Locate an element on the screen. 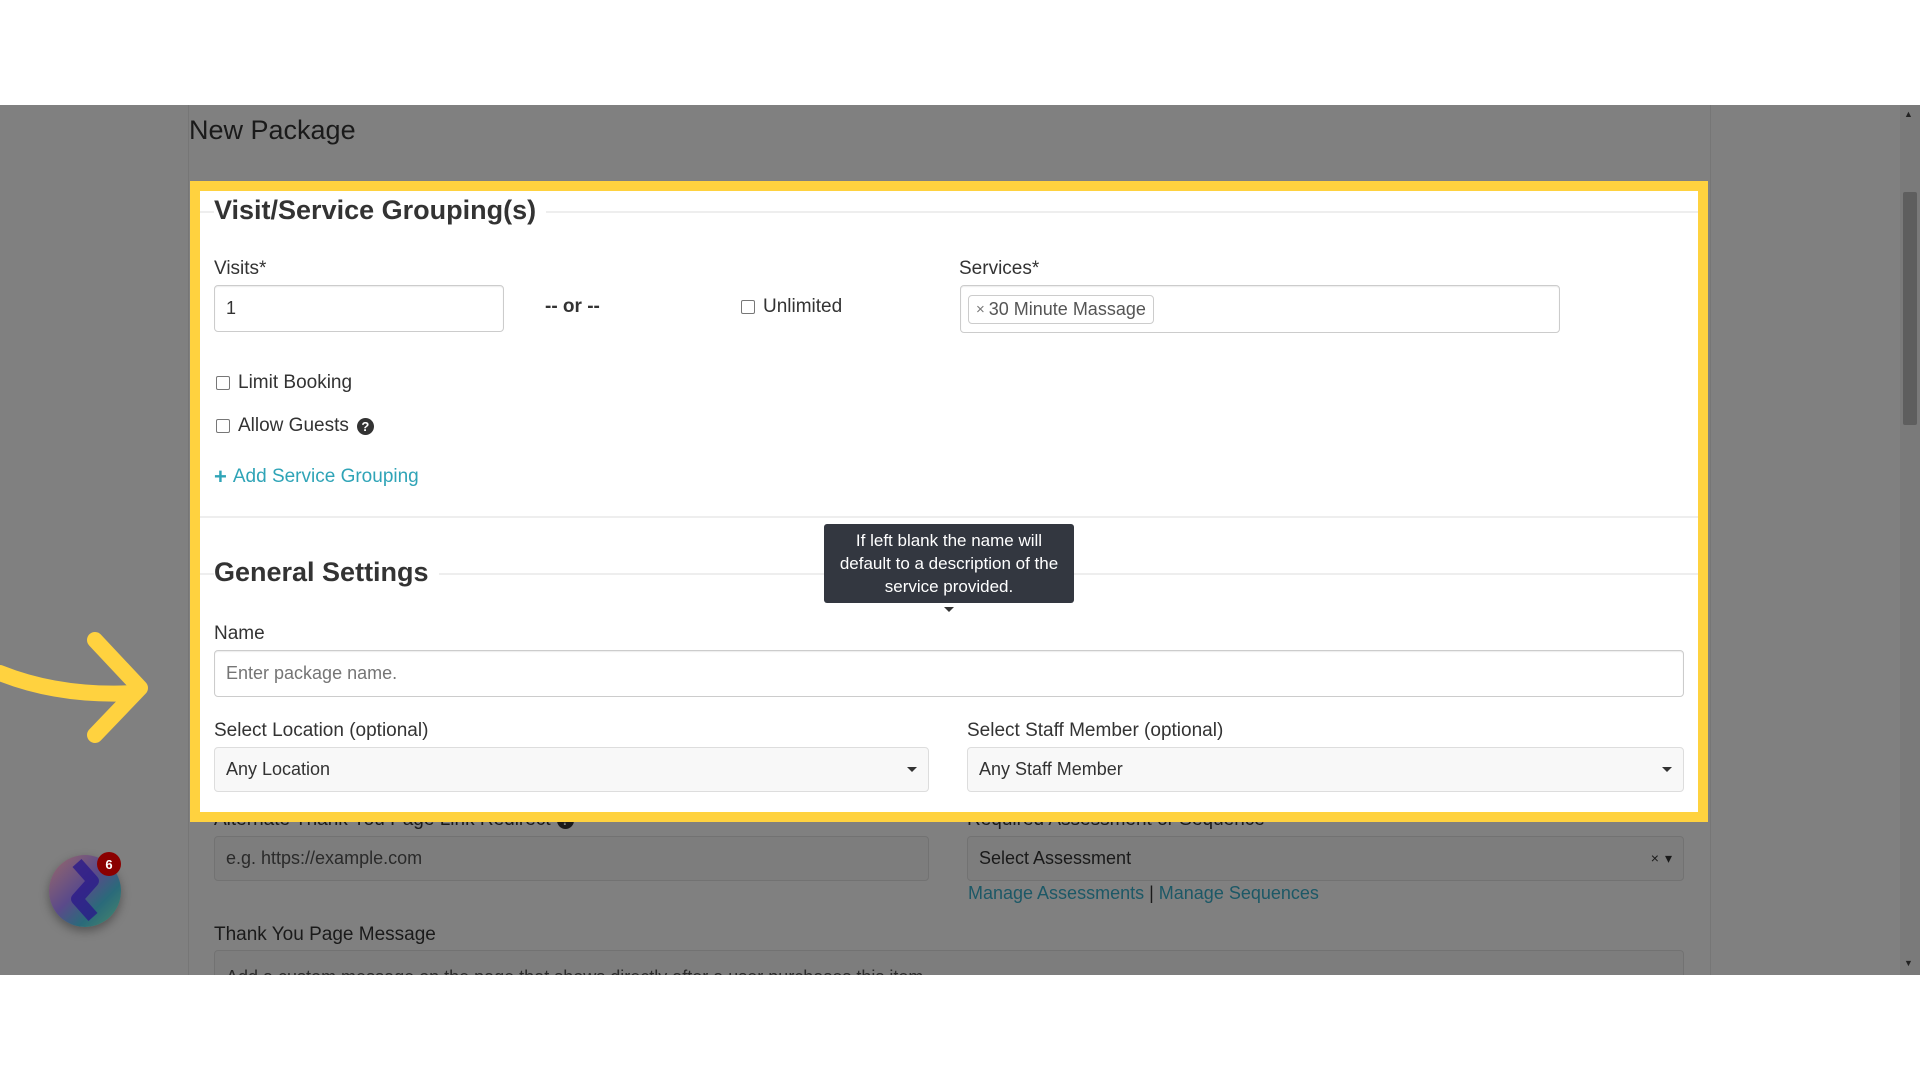 This screenshot has height=1080, width=1920. visits-input: 1 is located at coordinates (359, 308).